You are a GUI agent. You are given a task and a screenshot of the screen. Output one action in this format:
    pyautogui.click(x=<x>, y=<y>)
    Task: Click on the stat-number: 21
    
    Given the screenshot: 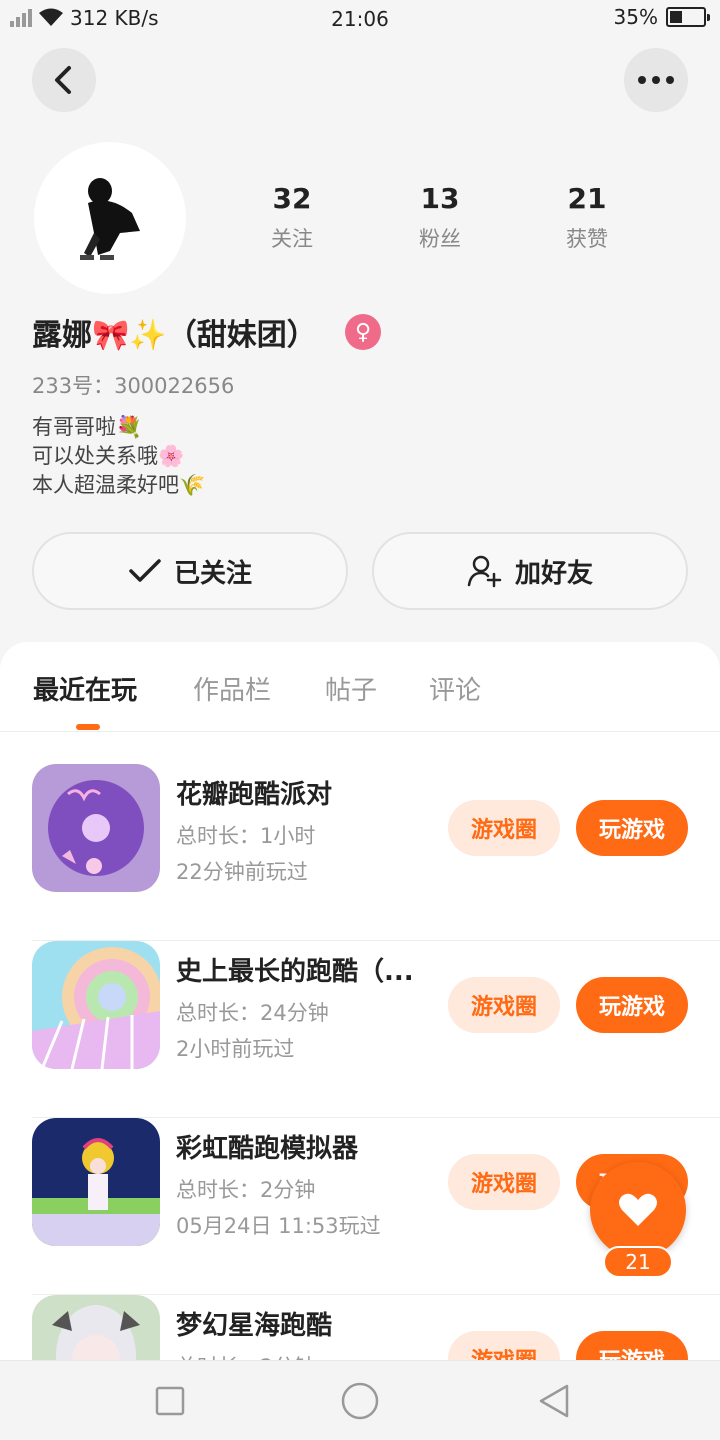 What is the action you would take?
    pyautogui.click(x=587, y=198)
    